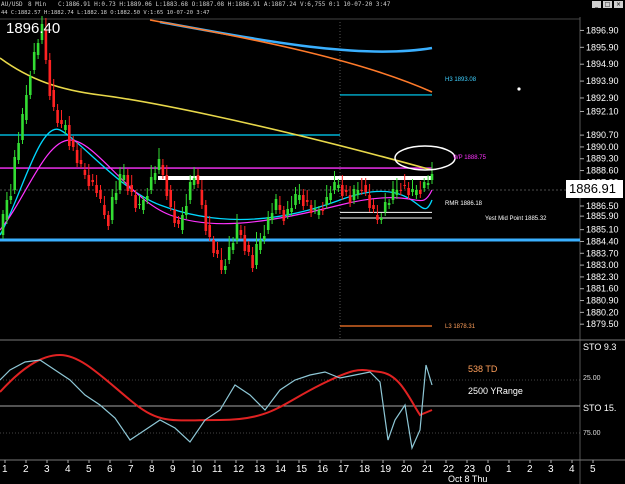  I want to click on wp-label: WP 1888.75, so click(469, 158).